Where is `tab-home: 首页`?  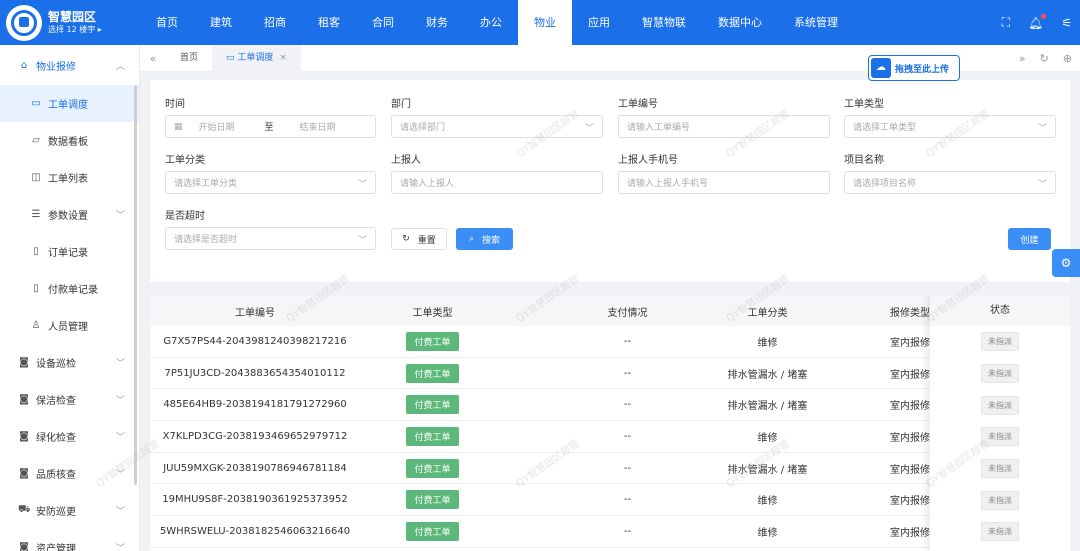
tab-home: 首页 is located at coordinates (189, 58).